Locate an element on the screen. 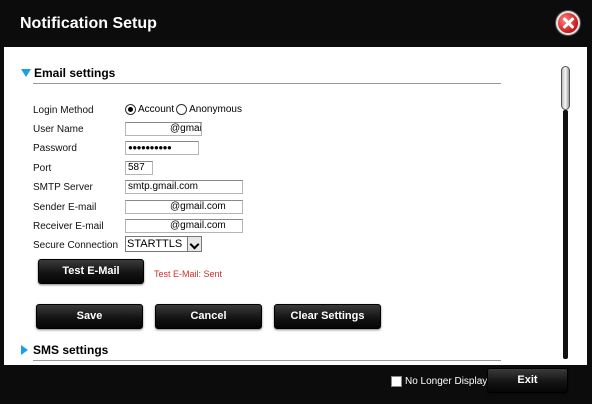 The width and height of the screenshot is (592, 404). port-label: Port is located at coordinates (42, 168).